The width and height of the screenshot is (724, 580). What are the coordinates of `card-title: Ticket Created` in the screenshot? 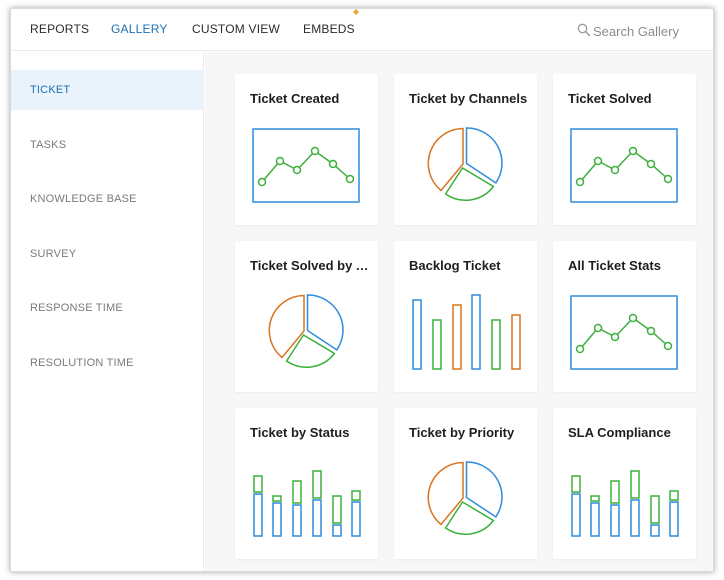 It's located at (295, 98).